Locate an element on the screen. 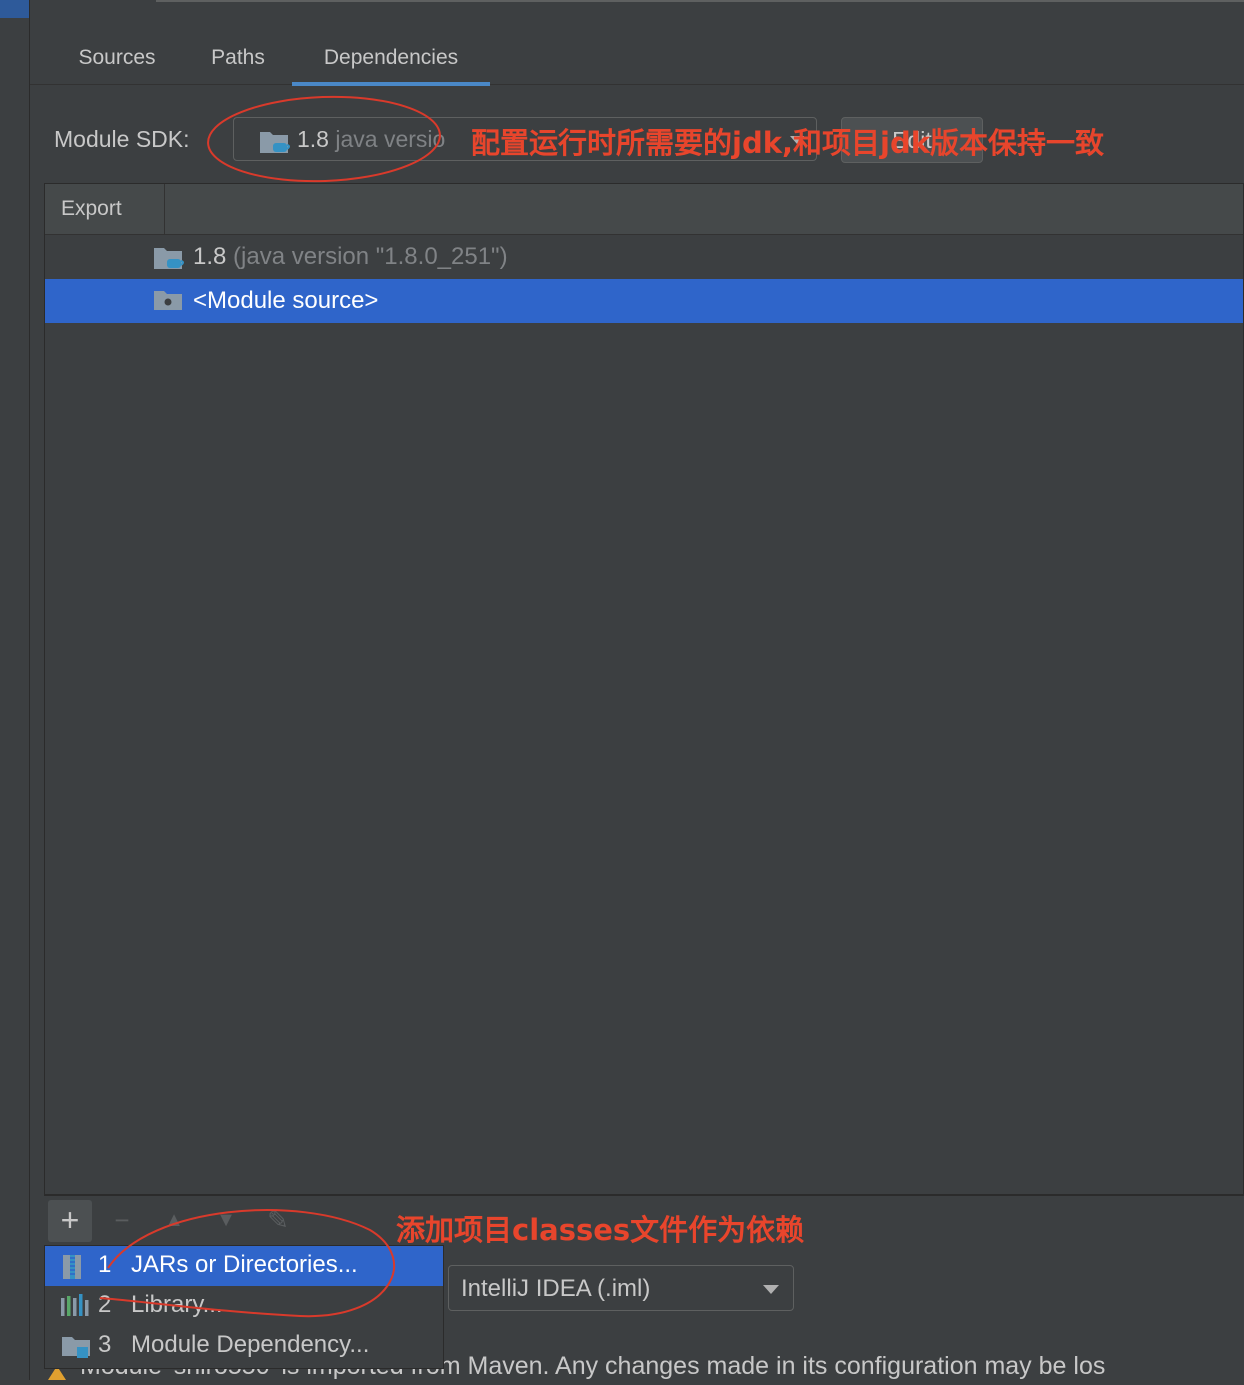 The width and height of the screenshot is (1244, 1385). left-strip-accent is located at coordinates (14, 9).